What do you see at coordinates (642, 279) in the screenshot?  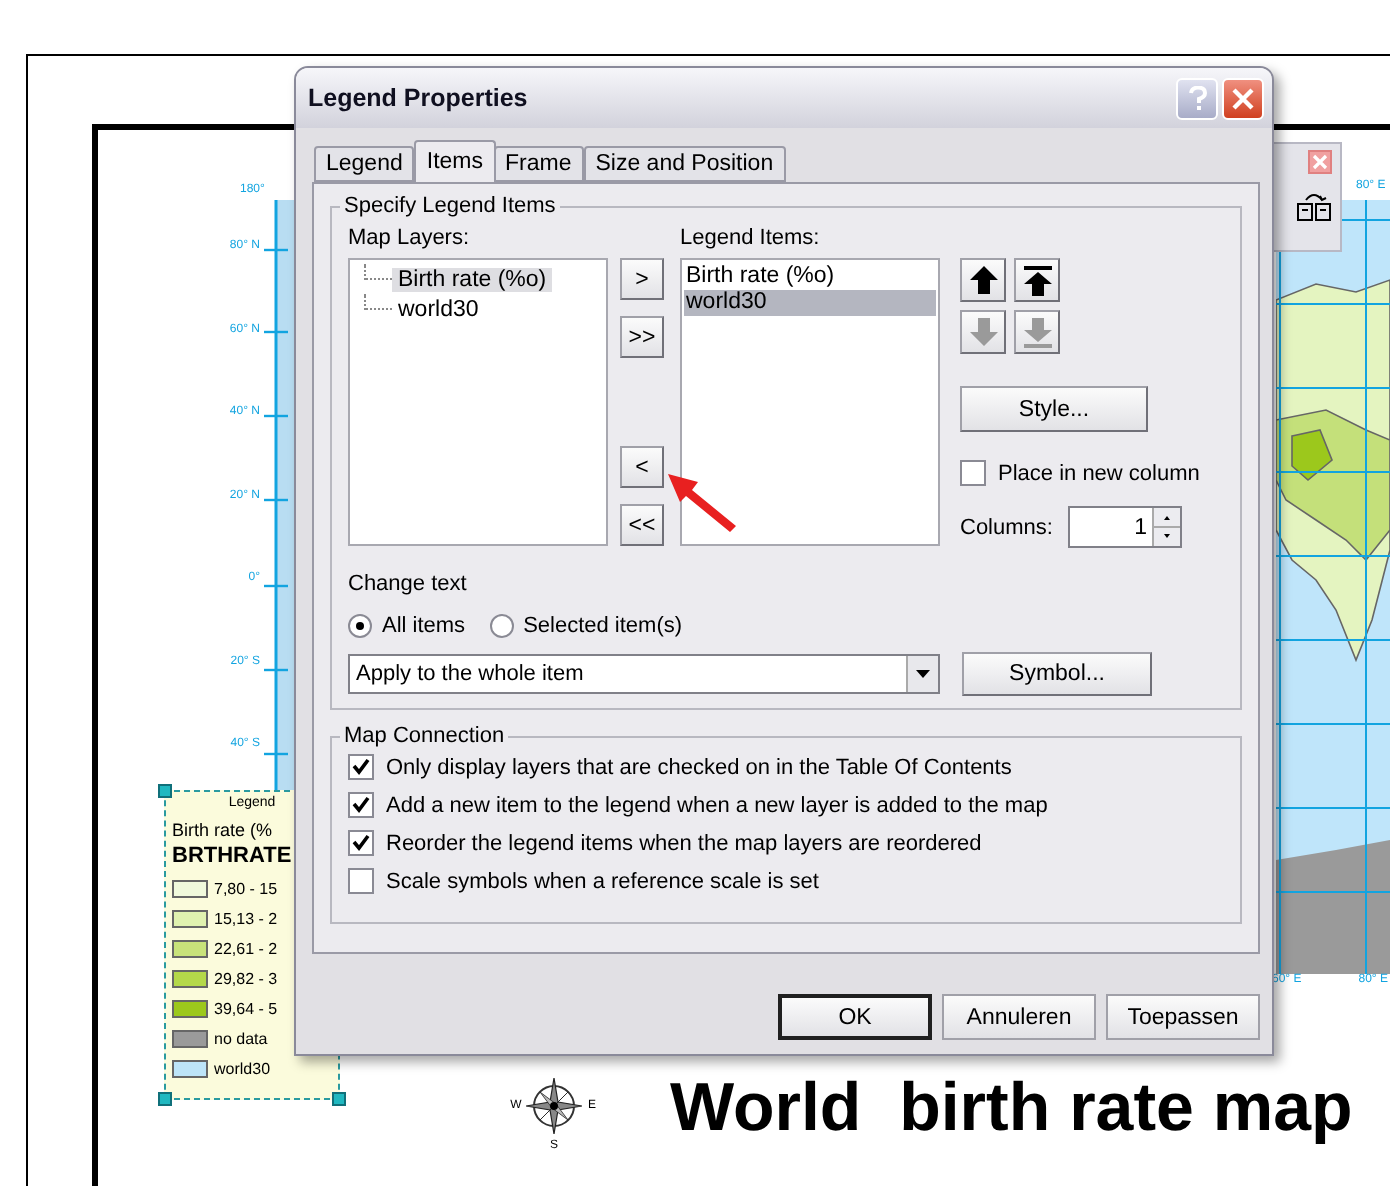 I see `add-button: >` at bounding box center [642, 279].